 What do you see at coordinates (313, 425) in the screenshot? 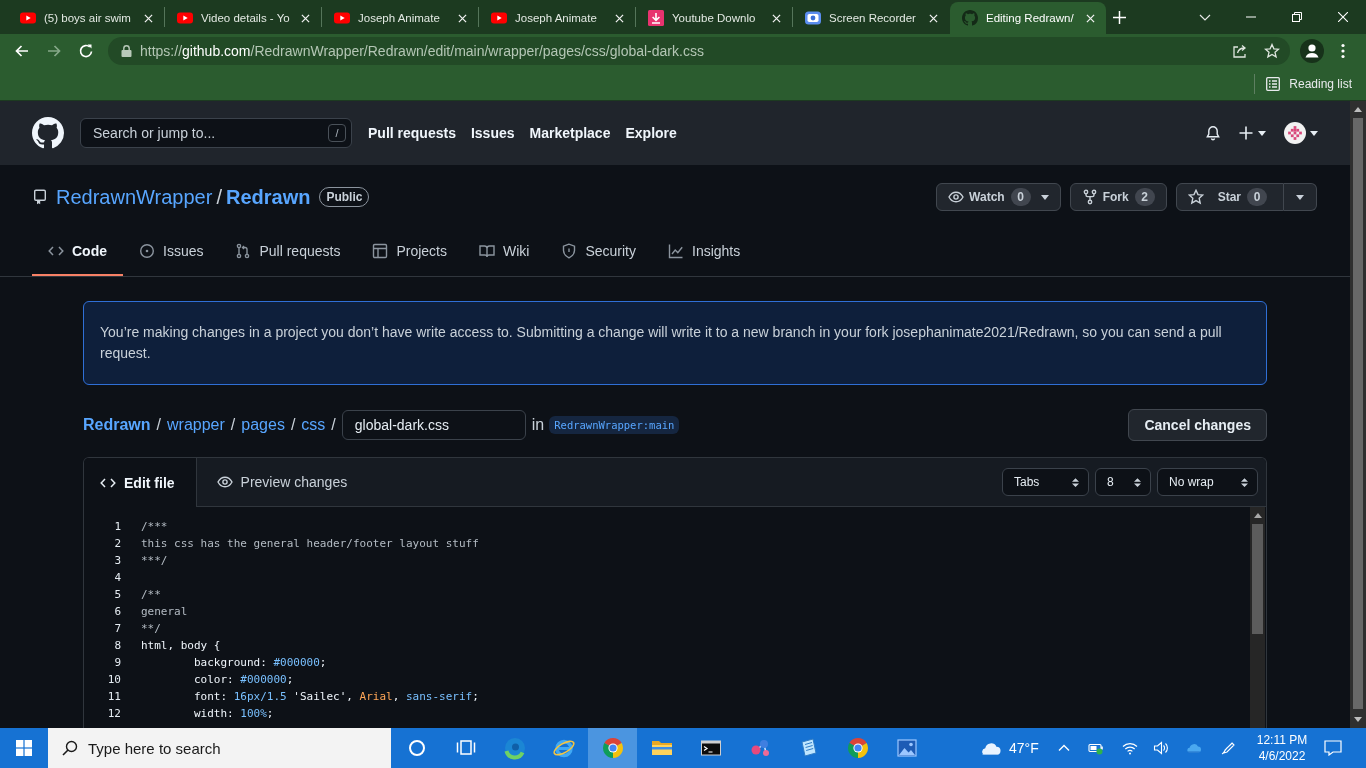
I see `breadcrumb-link: css` at bounding box center [313, 425].